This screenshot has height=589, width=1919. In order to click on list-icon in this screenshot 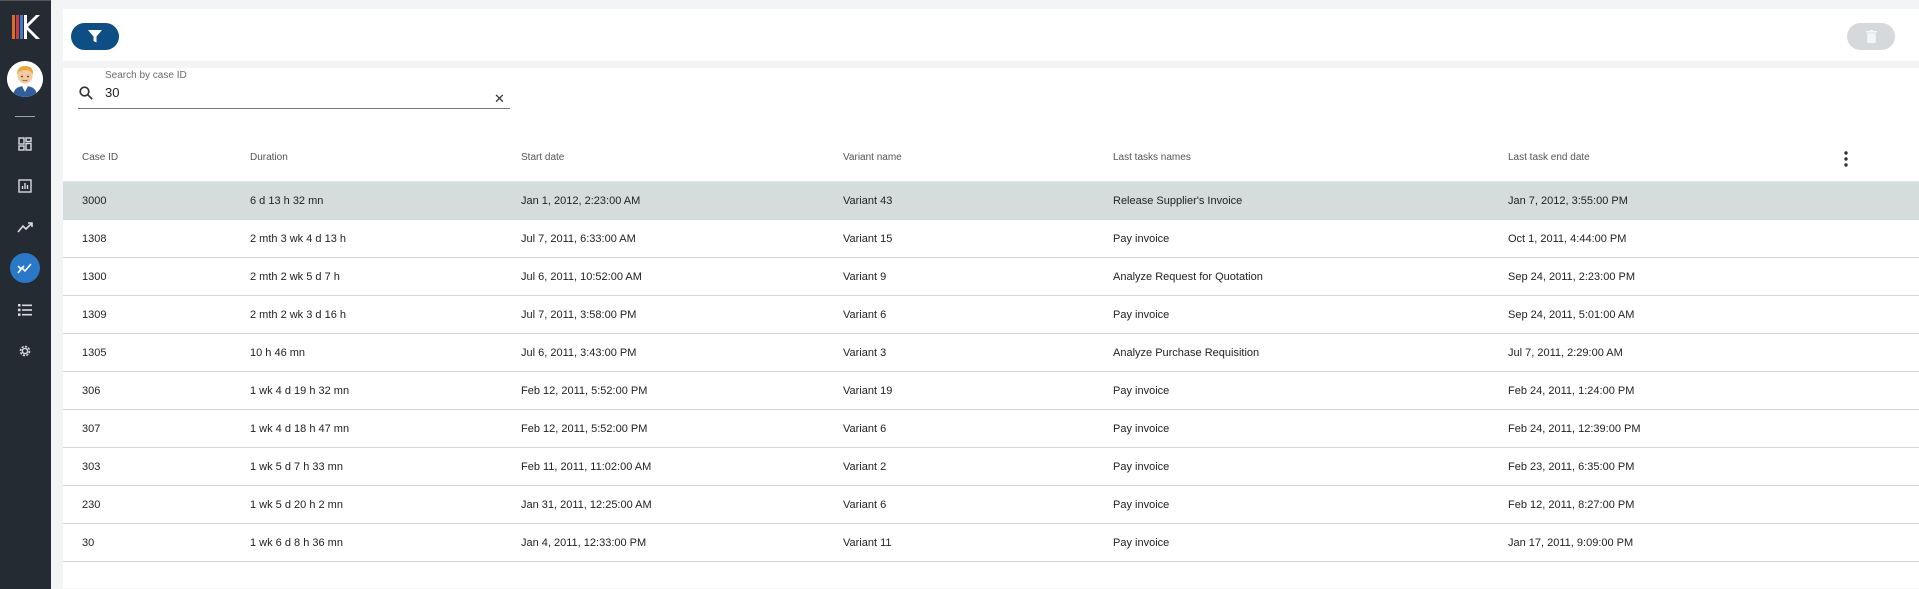, I will do `click(25, 310)`.